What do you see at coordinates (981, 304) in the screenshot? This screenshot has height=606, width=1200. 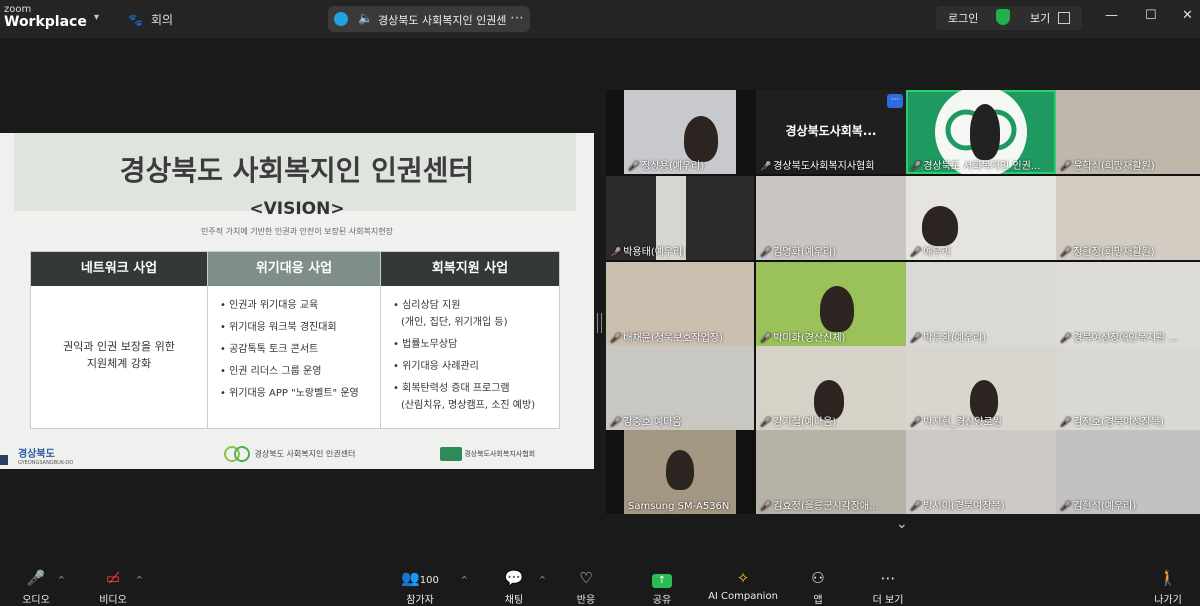 I see `participant-tile: 🎤̸ 박두환(예우리)` at bounding box center [981, 304].